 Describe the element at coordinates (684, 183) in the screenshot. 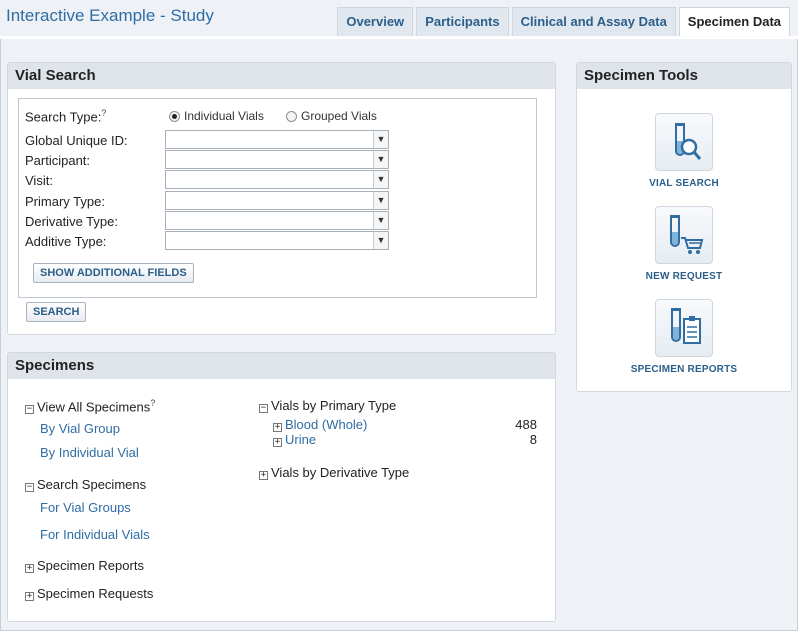

I see `vial-search-tool-label: VIAL SEARCH` at that location.